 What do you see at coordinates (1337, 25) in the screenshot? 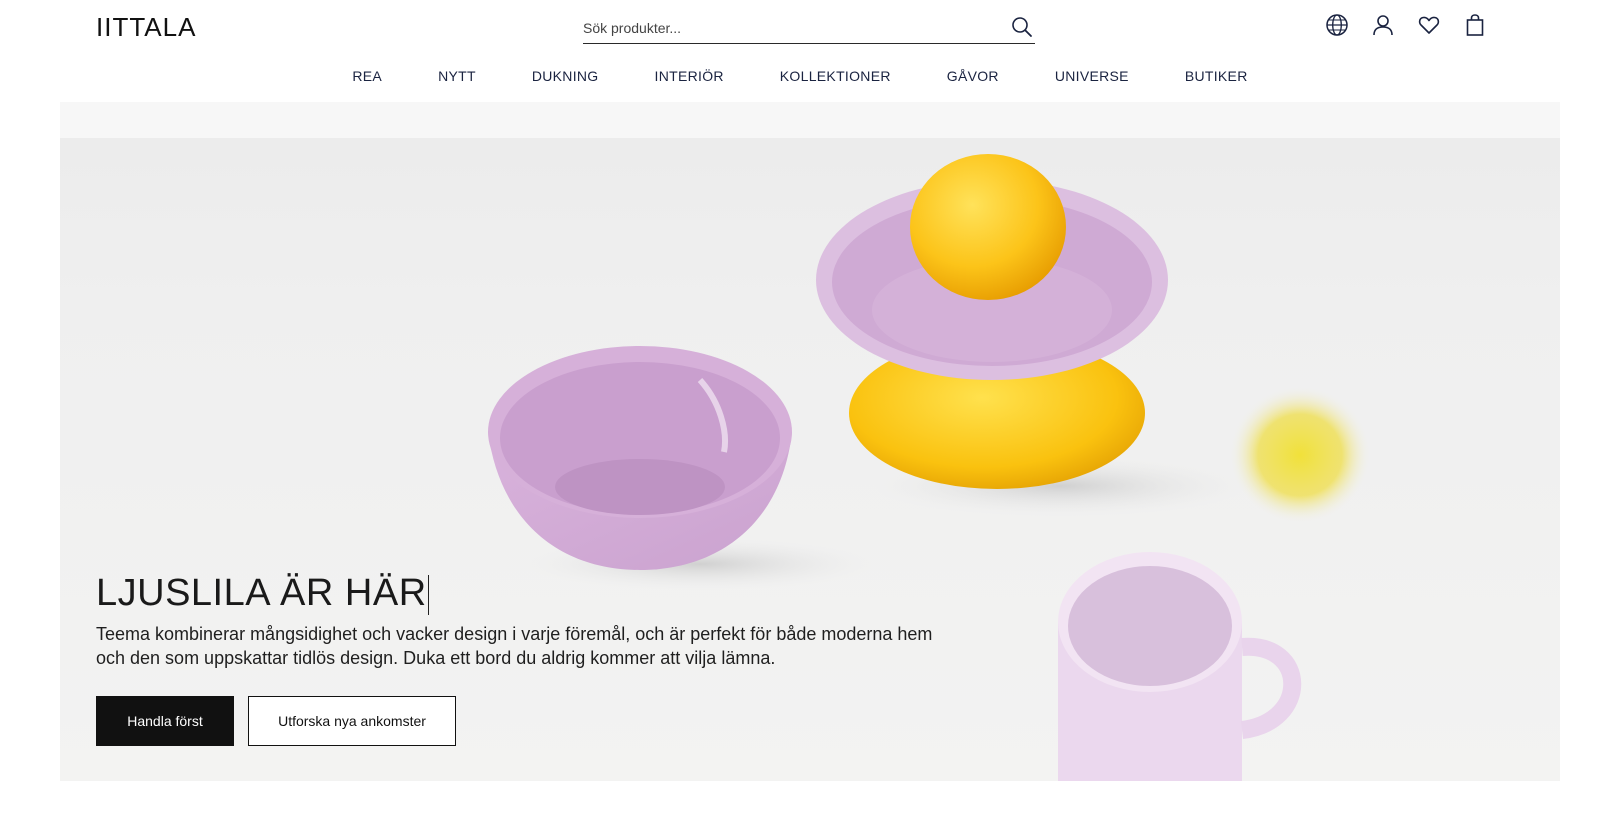
I see `globe-icon` at bounding box center [1337, 25].